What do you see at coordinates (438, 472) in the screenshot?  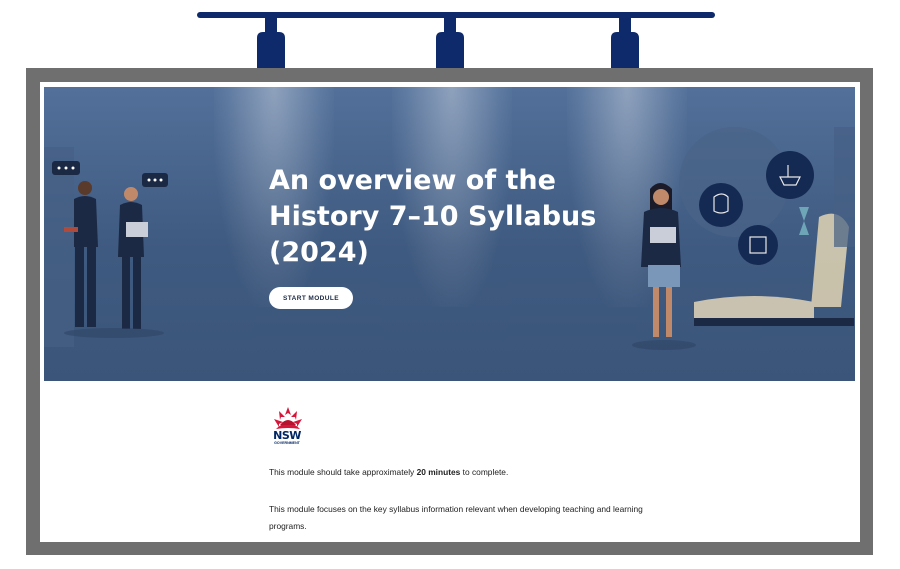 I see `duration-value: 20 minutes` at bounding box center [438, 472].